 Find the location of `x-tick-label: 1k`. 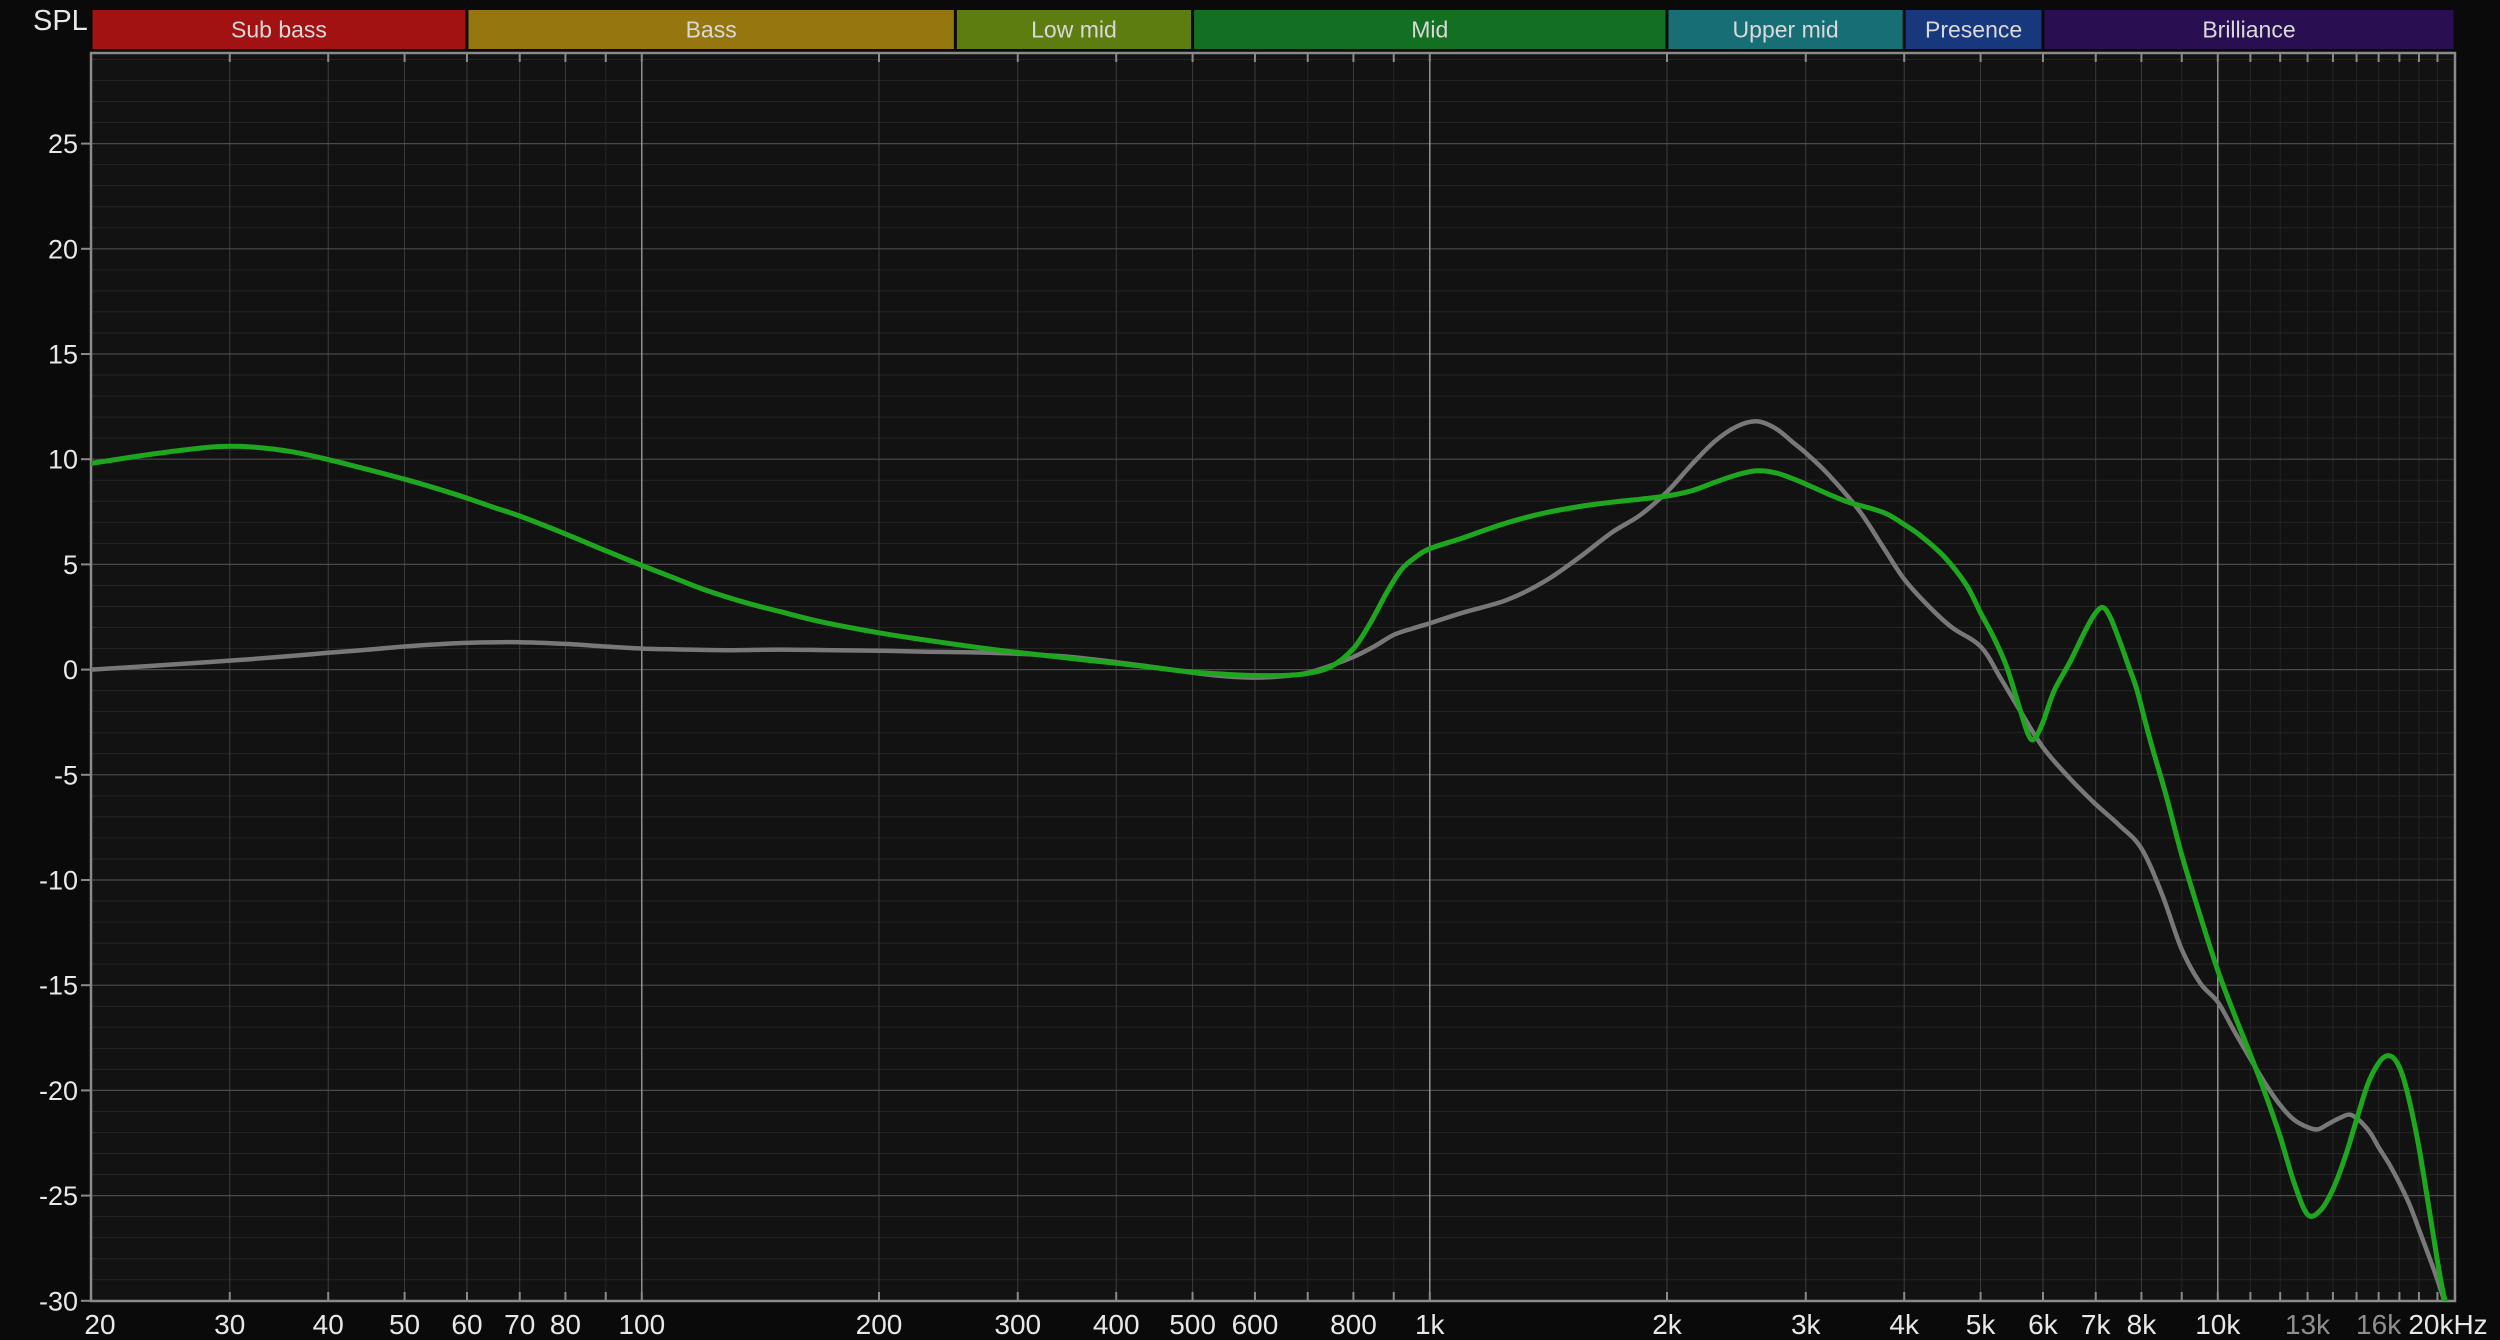

x-tick-label: 1k is located at coordinates (1430, 1324).